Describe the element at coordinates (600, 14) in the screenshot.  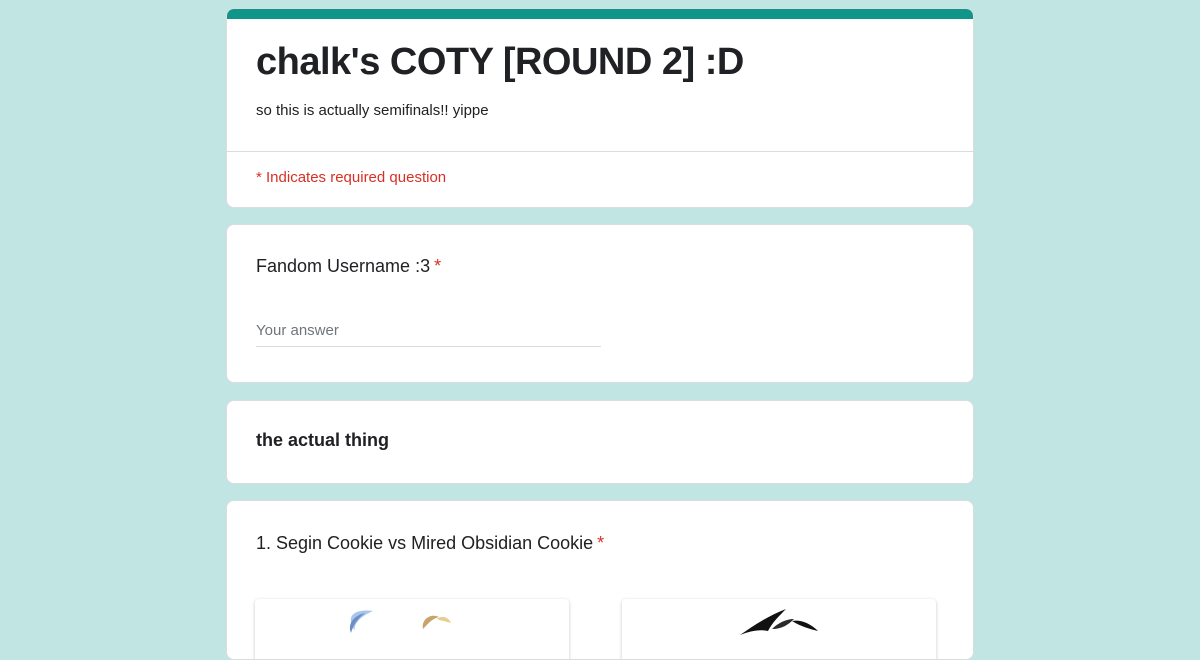
I see `header-accent-bar` at that location.